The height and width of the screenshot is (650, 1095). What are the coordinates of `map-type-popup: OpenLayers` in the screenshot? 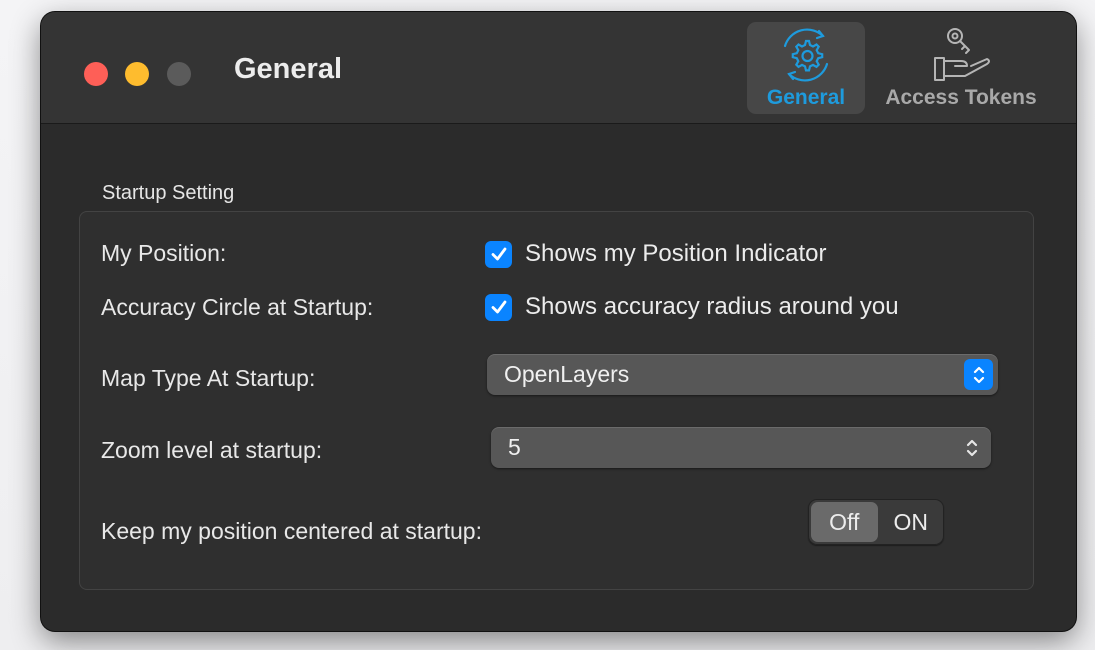 It's located at (742, 374).